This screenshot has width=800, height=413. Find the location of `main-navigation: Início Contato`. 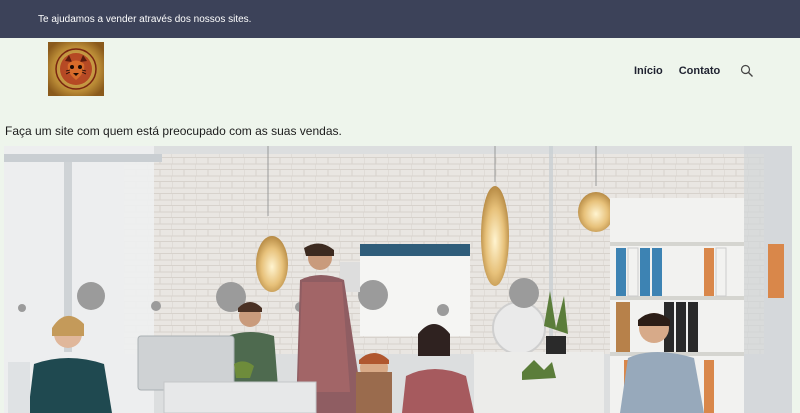

main-navigation: Início Contato is located at coordinates (694, 71).